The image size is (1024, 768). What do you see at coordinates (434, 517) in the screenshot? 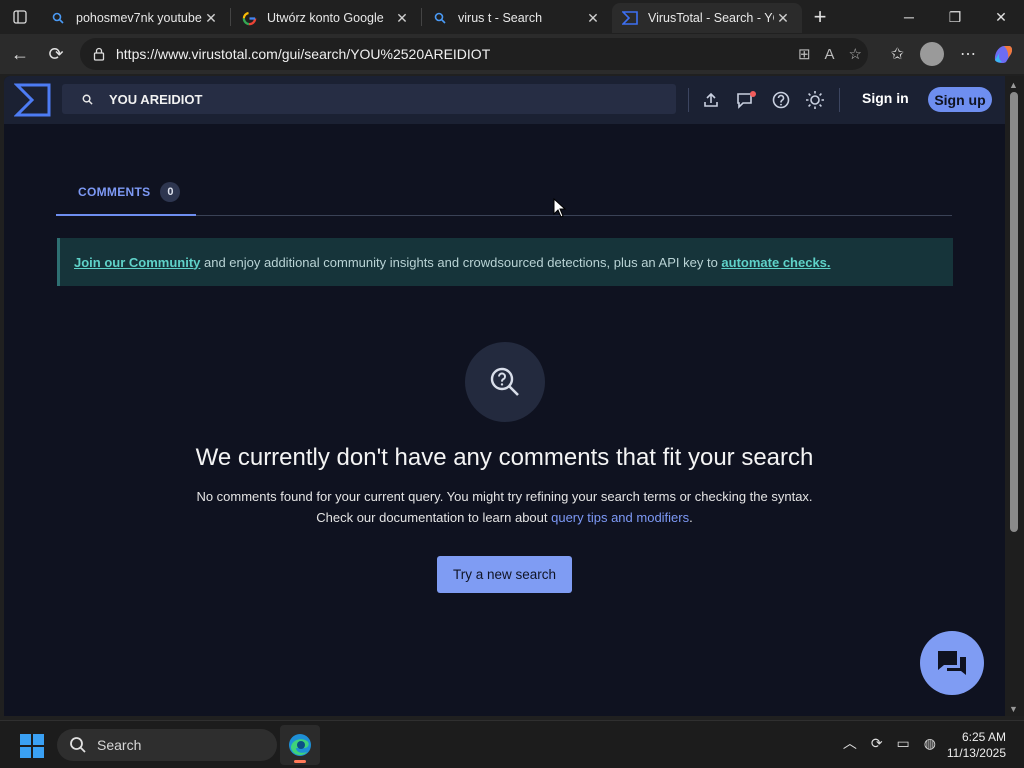
I see `docs-text: Check our documentation to learn about` at bounding box center [434, 517].